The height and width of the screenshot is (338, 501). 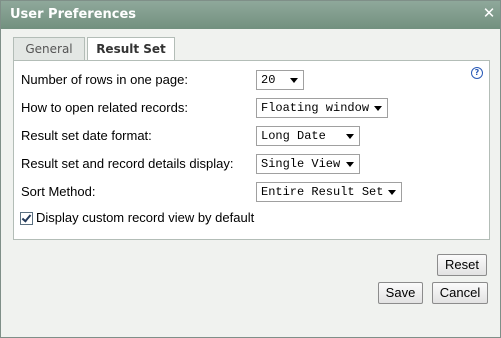 I want to click on date-format-label: Result set date format:, so click(x=86, y=135).